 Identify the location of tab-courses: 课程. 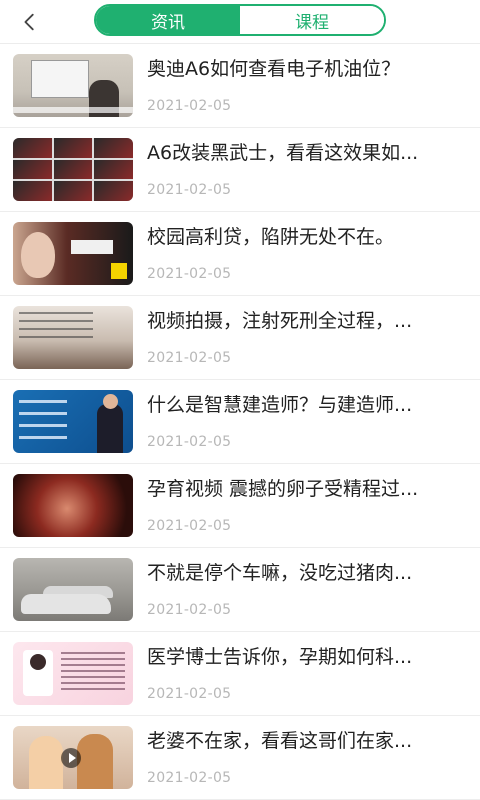
(312, 20).